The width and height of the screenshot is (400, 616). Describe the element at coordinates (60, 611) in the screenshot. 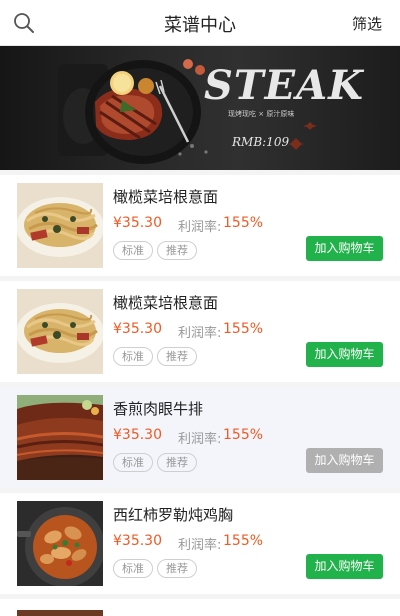

I see `dish-image-partial` at that location.